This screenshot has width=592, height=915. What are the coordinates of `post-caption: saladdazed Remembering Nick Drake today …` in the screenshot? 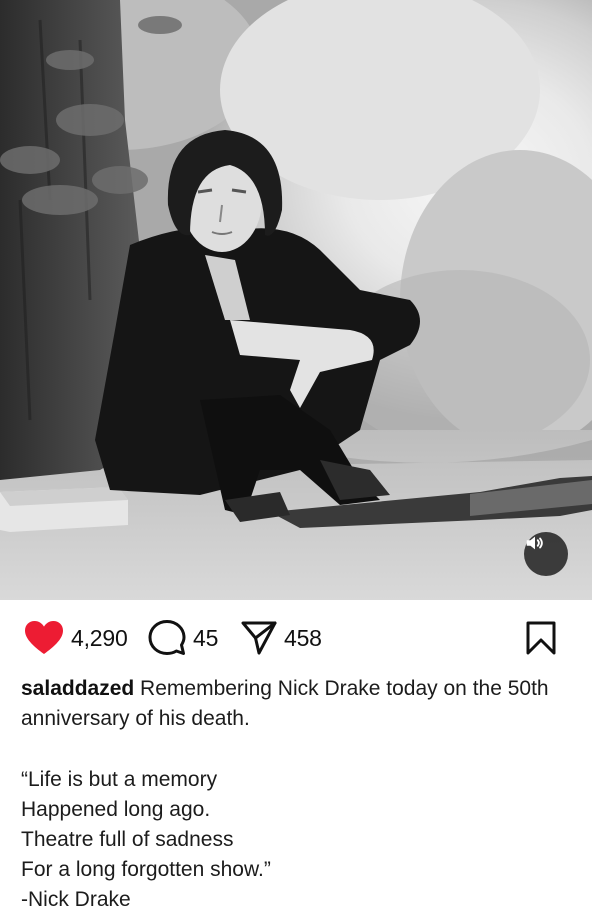 It's located at (296, 704).